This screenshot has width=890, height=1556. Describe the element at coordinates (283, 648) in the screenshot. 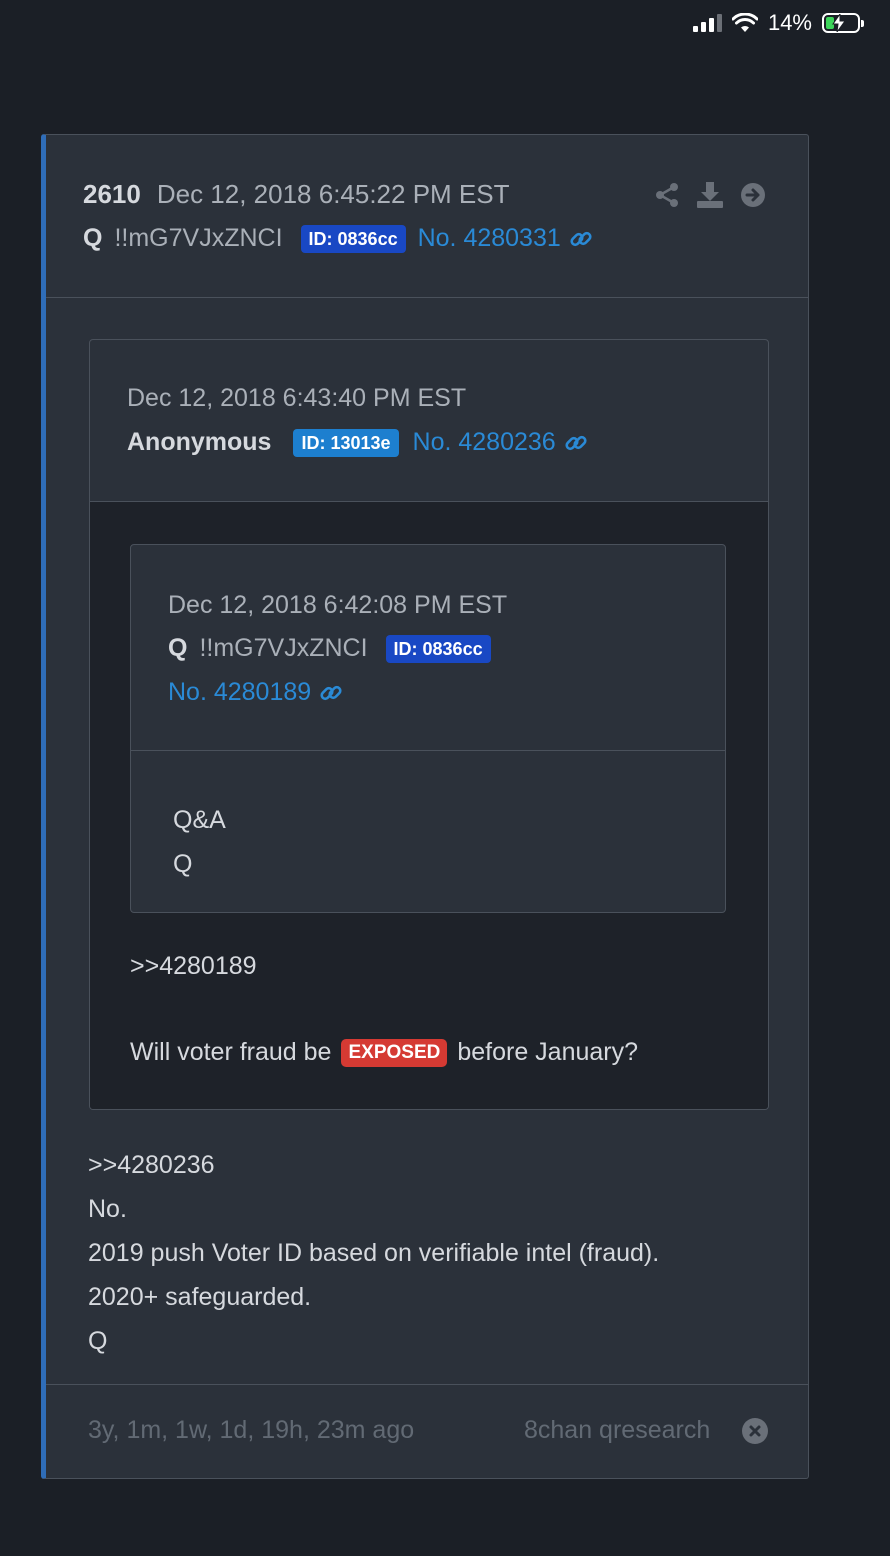

I see `nested-quote-tripcode: !!mG7VJxZNCI` at that location.